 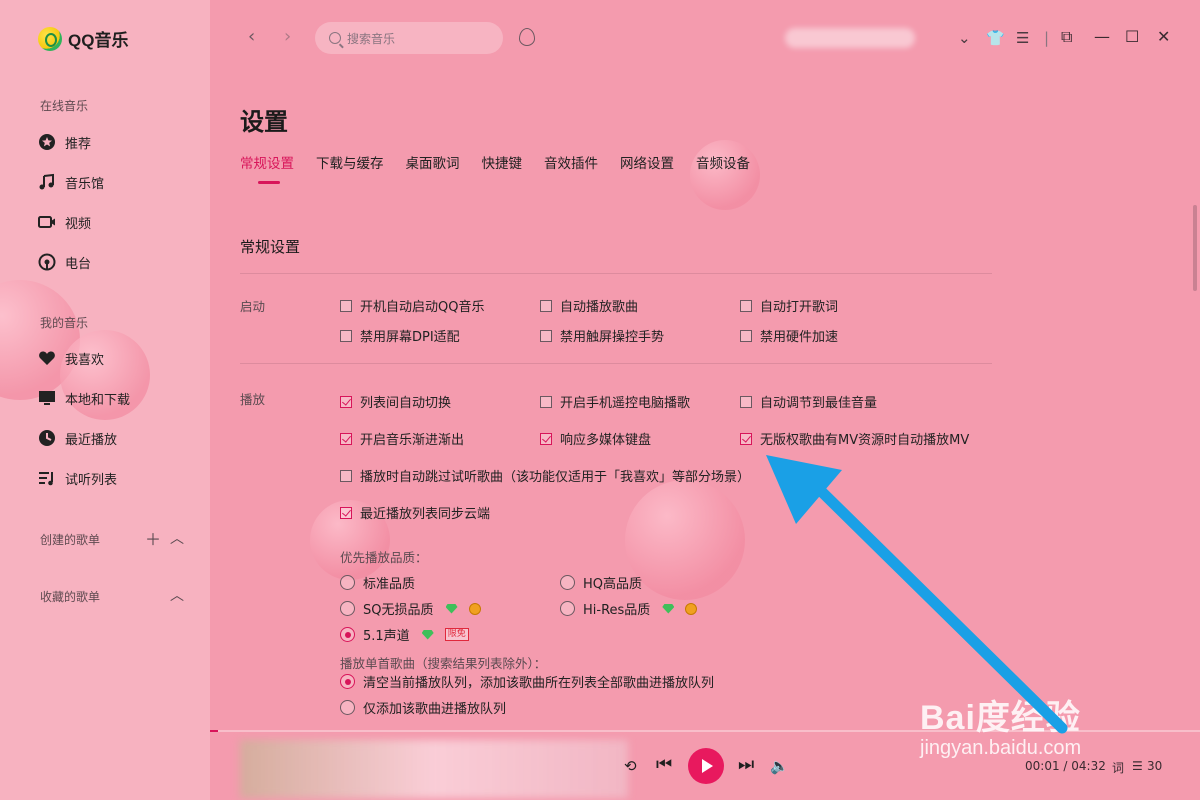 What do you see at coordinates (84, 398) in the screenshot?
I see `sidebar-item-local-download: 本地和下载` at bounding box center [84, 398].